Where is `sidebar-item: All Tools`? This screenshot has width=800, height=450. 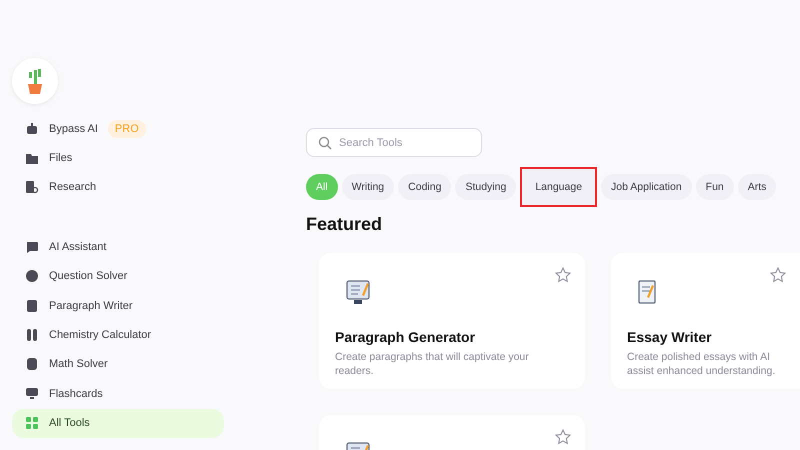
sidebar-item: All Tools is located at coordinates (118, 423).